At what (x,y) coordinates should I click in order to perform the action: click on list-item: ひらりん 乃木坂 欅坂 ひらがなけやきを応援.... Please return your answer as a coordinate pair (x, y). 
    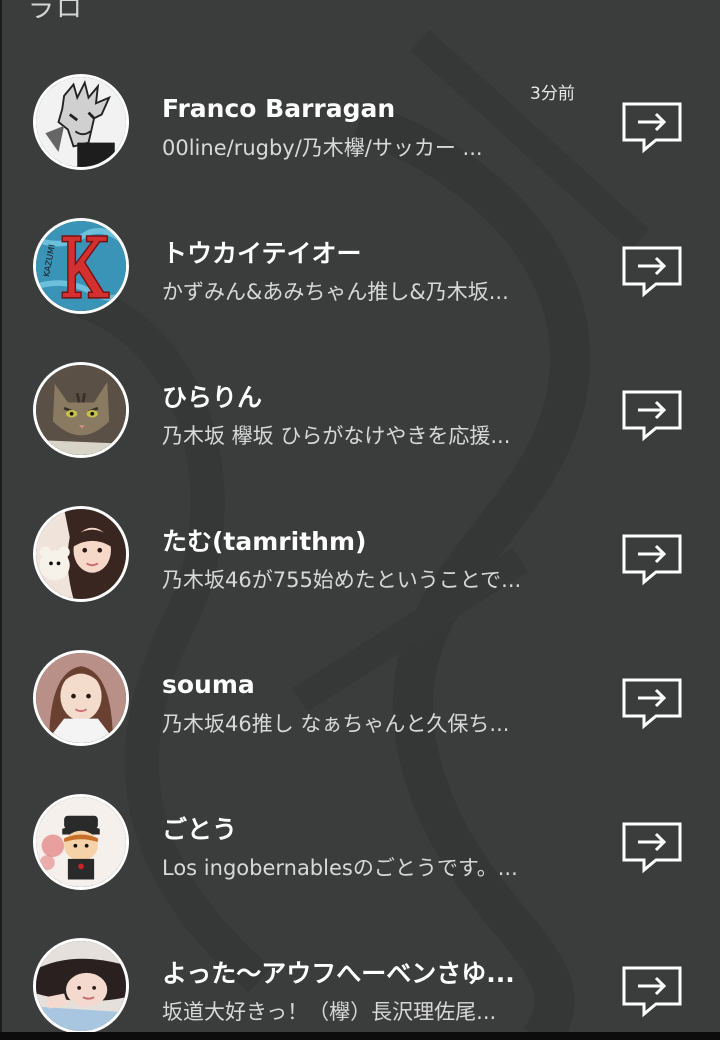
    Looking at the image, I should click on (360, 410).